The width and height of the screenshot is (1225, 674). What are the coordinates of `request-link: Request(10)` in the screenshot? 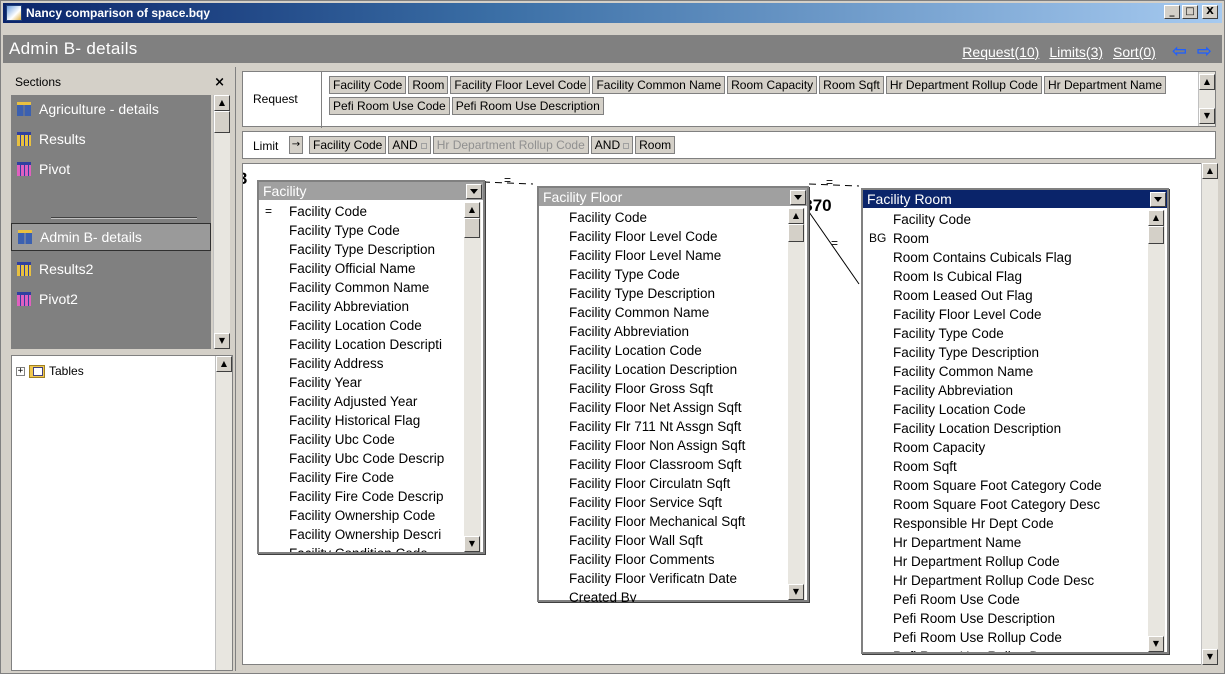 It's located at (1000, 52).